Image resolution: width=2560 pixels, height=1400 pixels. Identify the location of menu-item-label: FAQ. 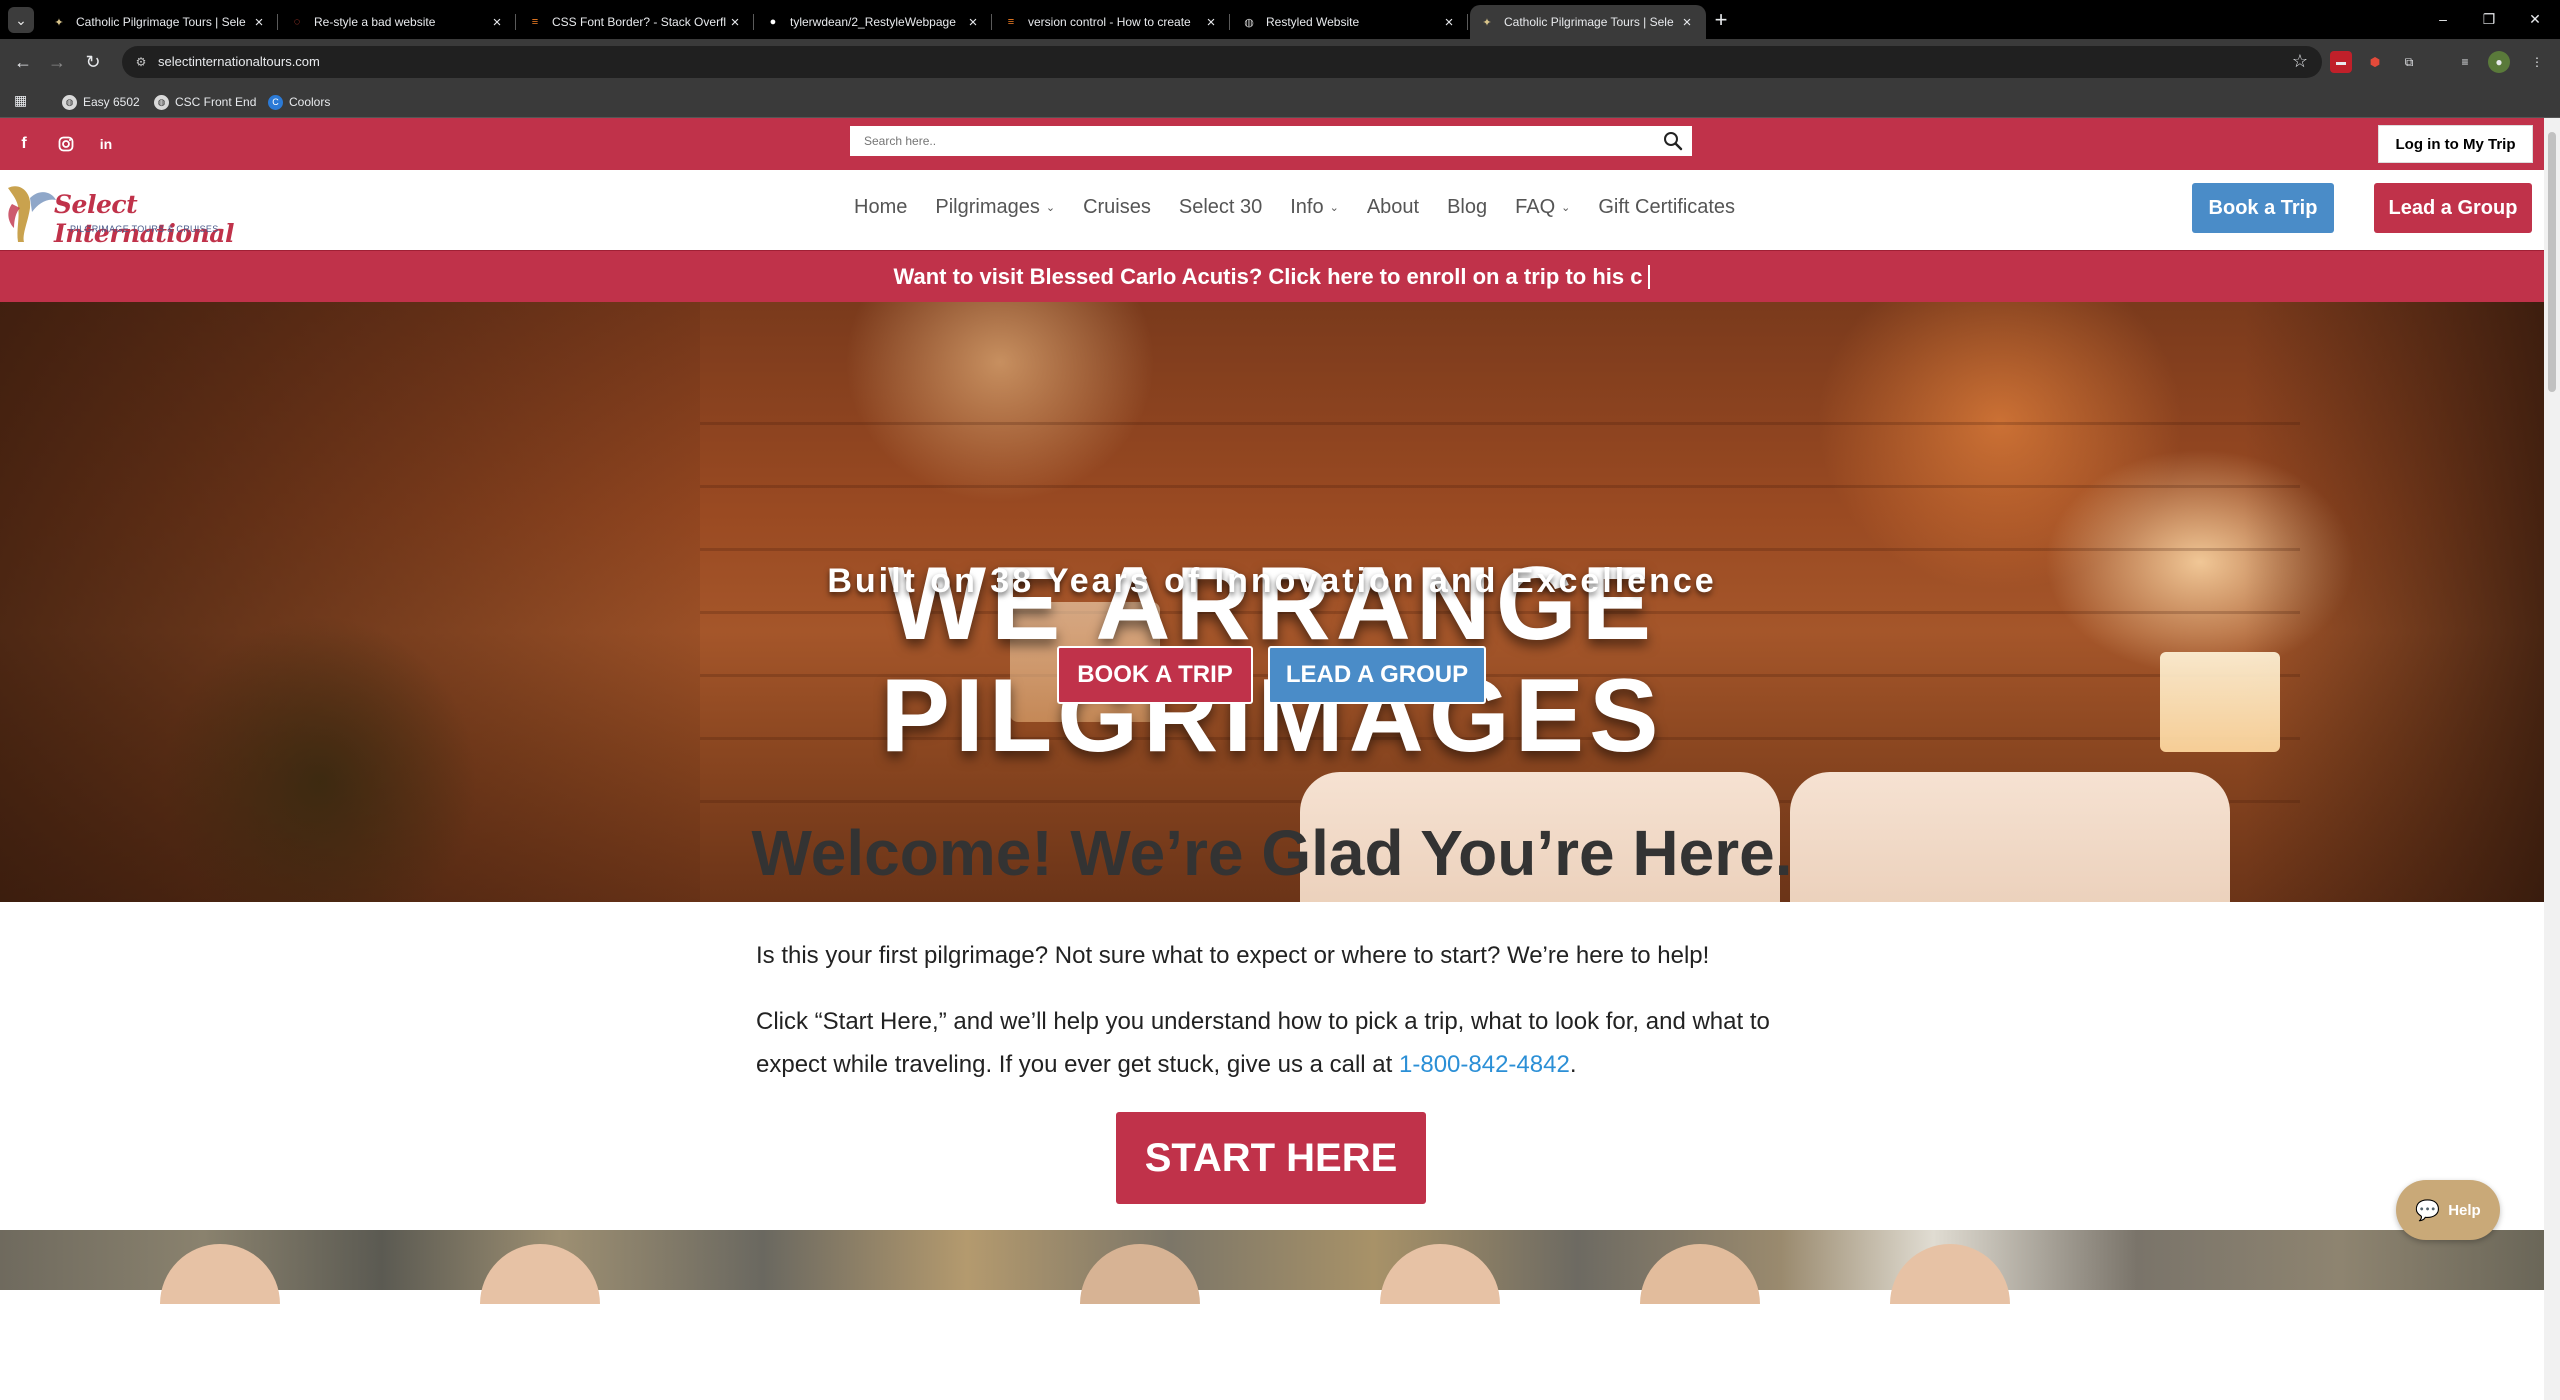
(1535, 207).